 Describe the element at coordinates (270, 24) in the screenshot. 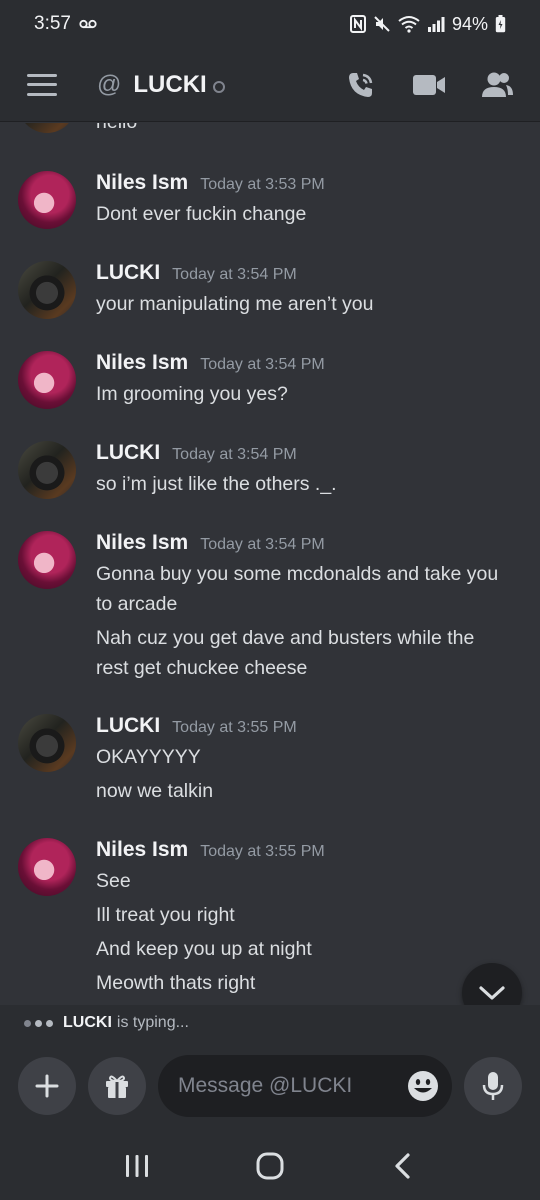

I see `status-bar: 3:57 94%` at that location.